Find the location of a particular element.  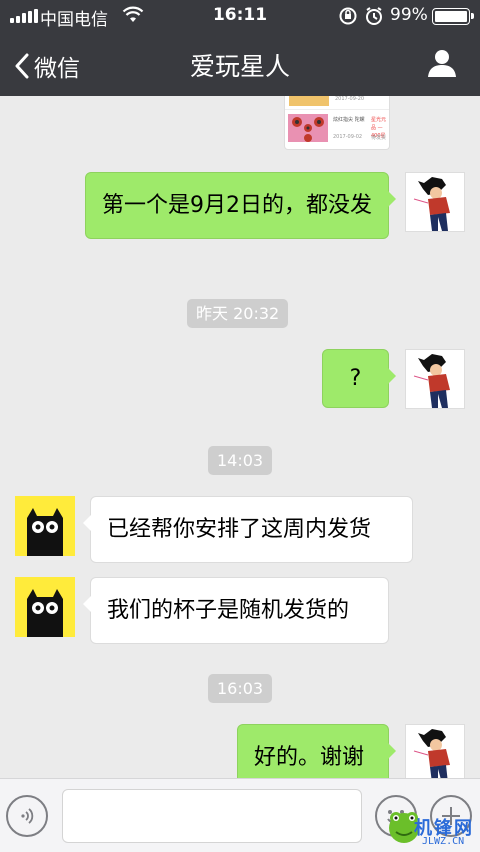

message-bubble-contact: 已经帮你安排了这周内发货 is located at coordinates (248, 529).